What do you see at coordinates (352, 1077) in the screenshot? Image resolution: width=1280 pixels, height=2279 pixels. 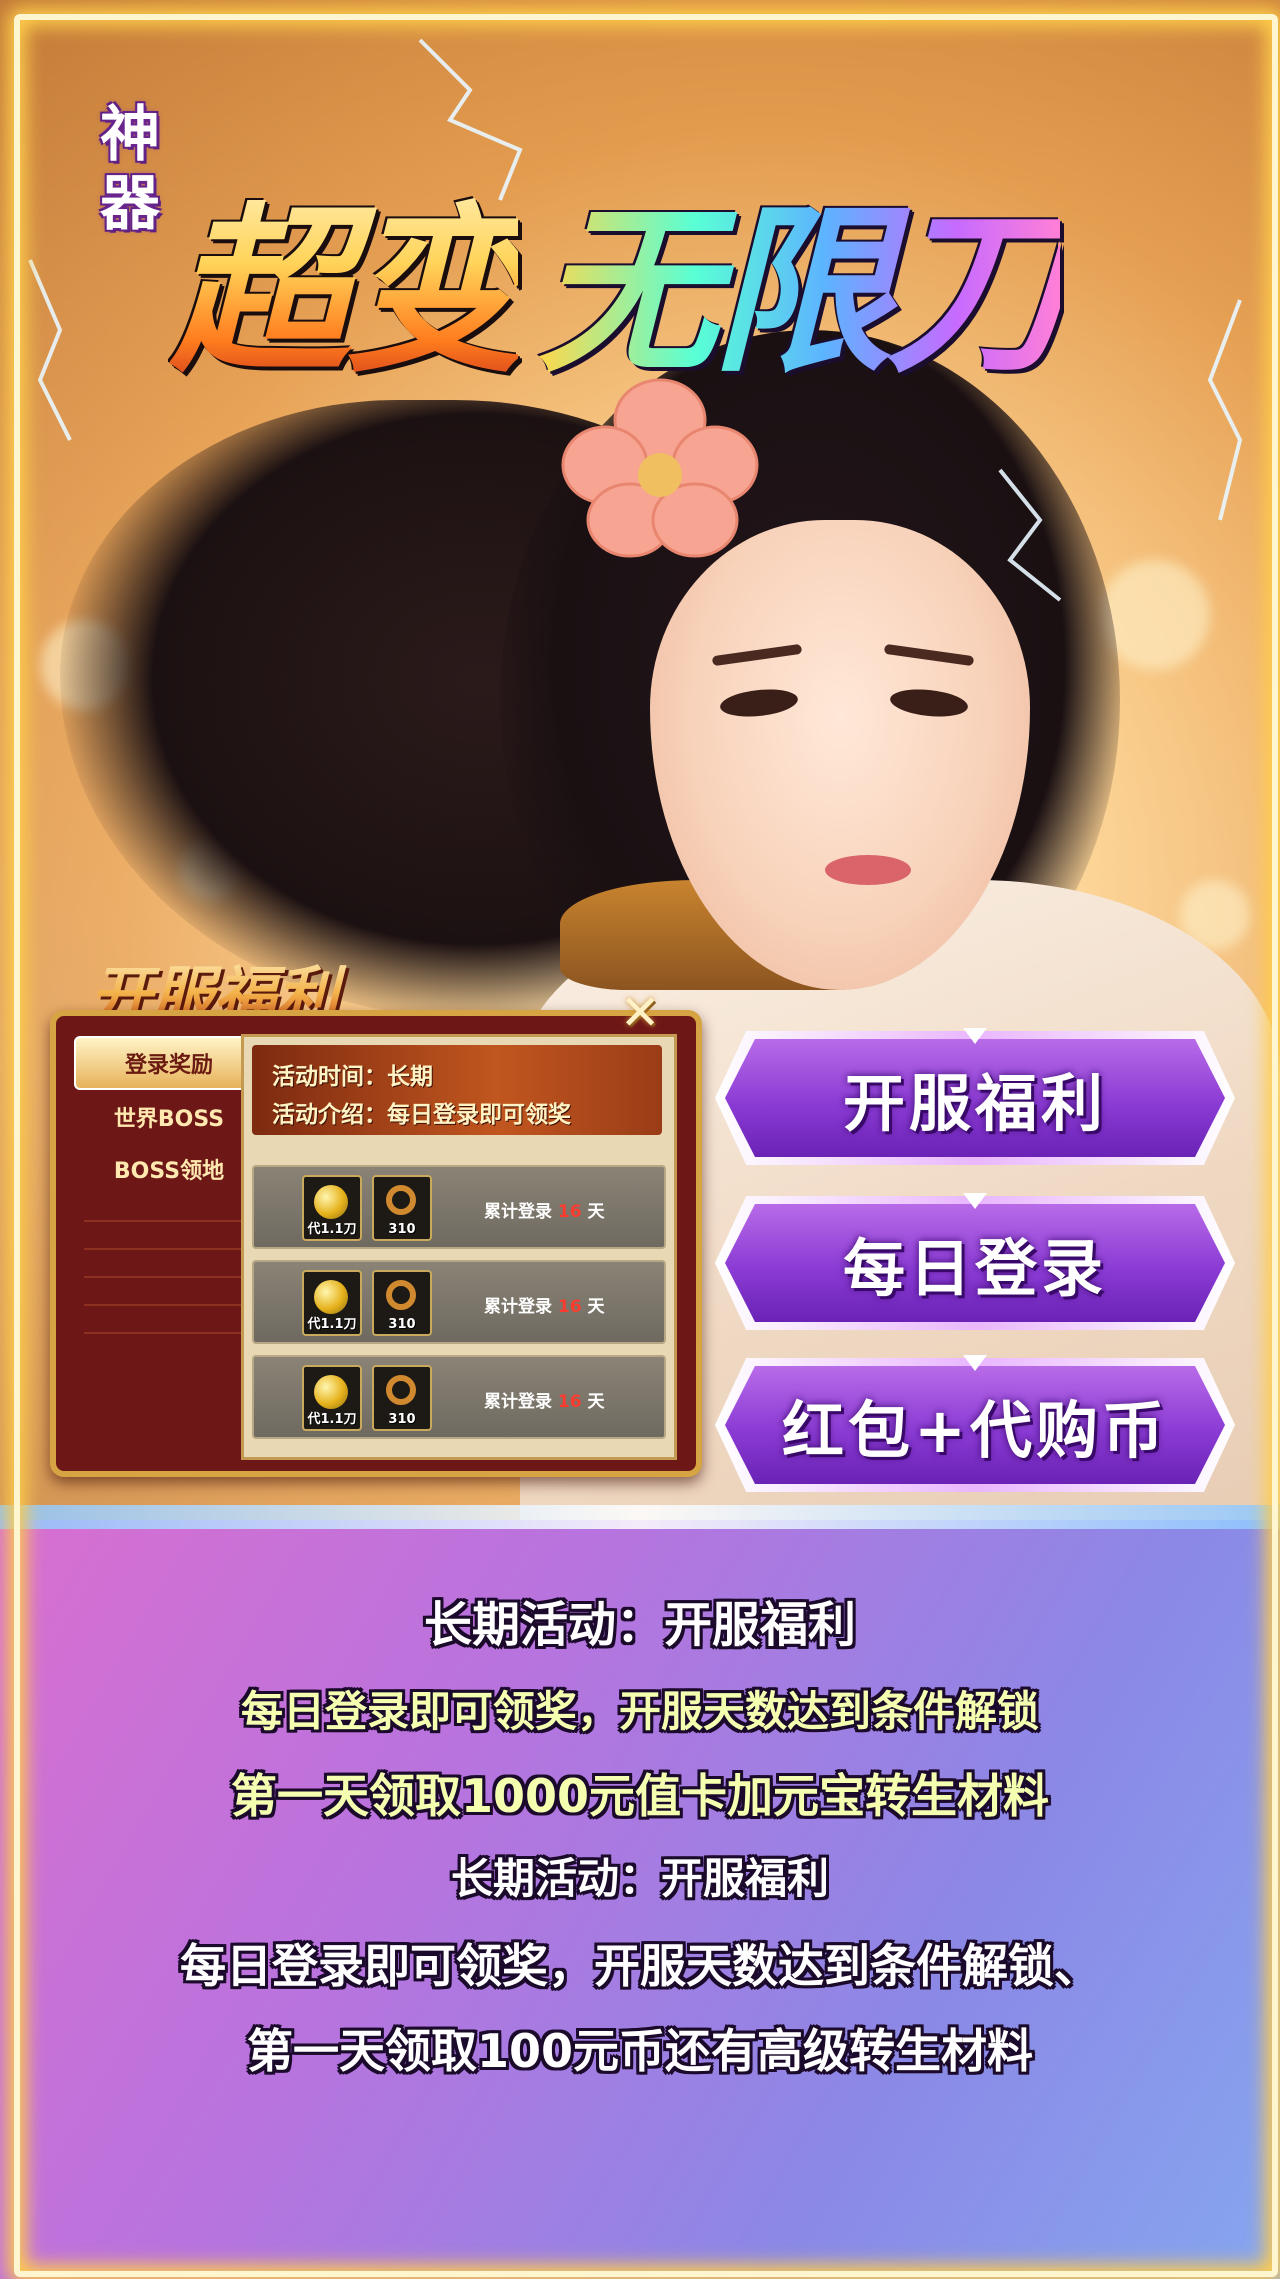 I see `activity-time: 活动时间：长期` at bounding box center [352, 1077].